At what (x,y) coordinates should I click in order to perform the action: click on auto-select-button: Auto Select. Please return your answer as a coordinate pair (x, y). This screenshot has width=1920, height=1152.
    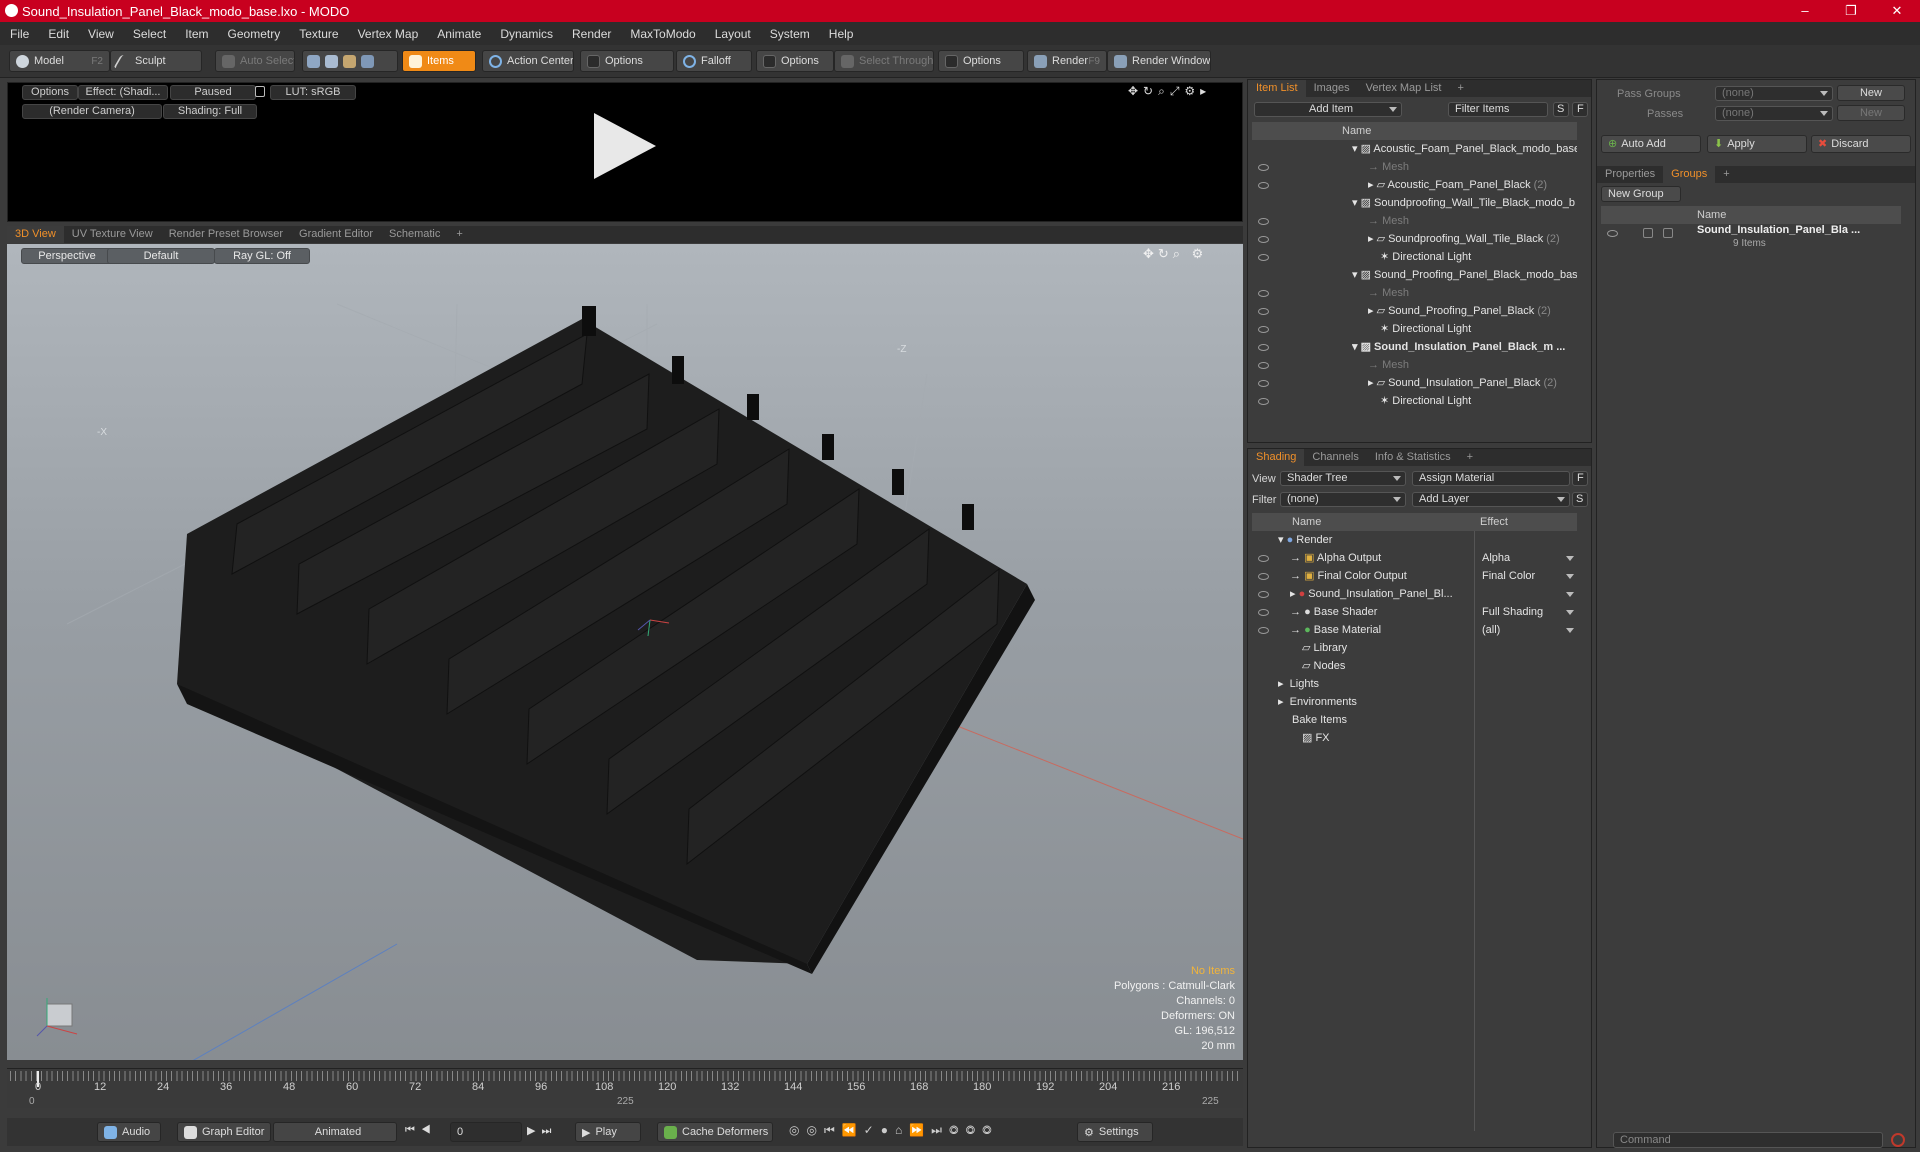
    Looking at the image, I should click on (255, 61).